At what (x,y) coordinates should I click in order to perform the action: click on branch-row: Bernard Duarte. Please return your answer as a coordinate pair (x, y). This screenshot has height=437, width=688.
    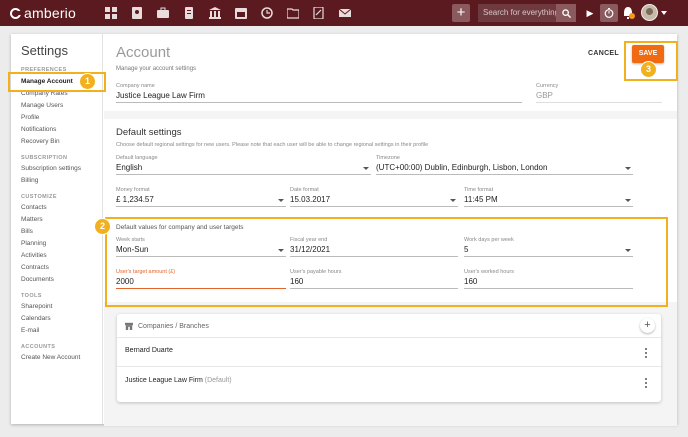
    Looking at the image, I should click on (149, 350).